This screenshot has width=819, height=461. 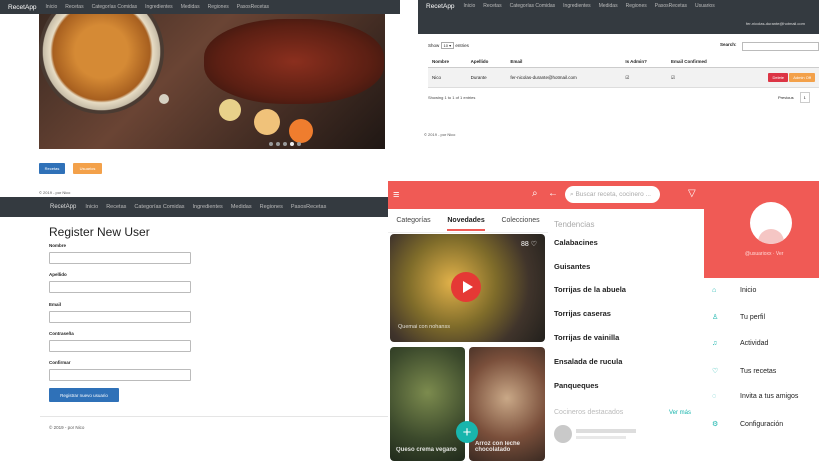 What do you see at coordinates (758, 371) in the screenshot?
I see `menu-label: Tus recetas` at bounding box center [758, 371].